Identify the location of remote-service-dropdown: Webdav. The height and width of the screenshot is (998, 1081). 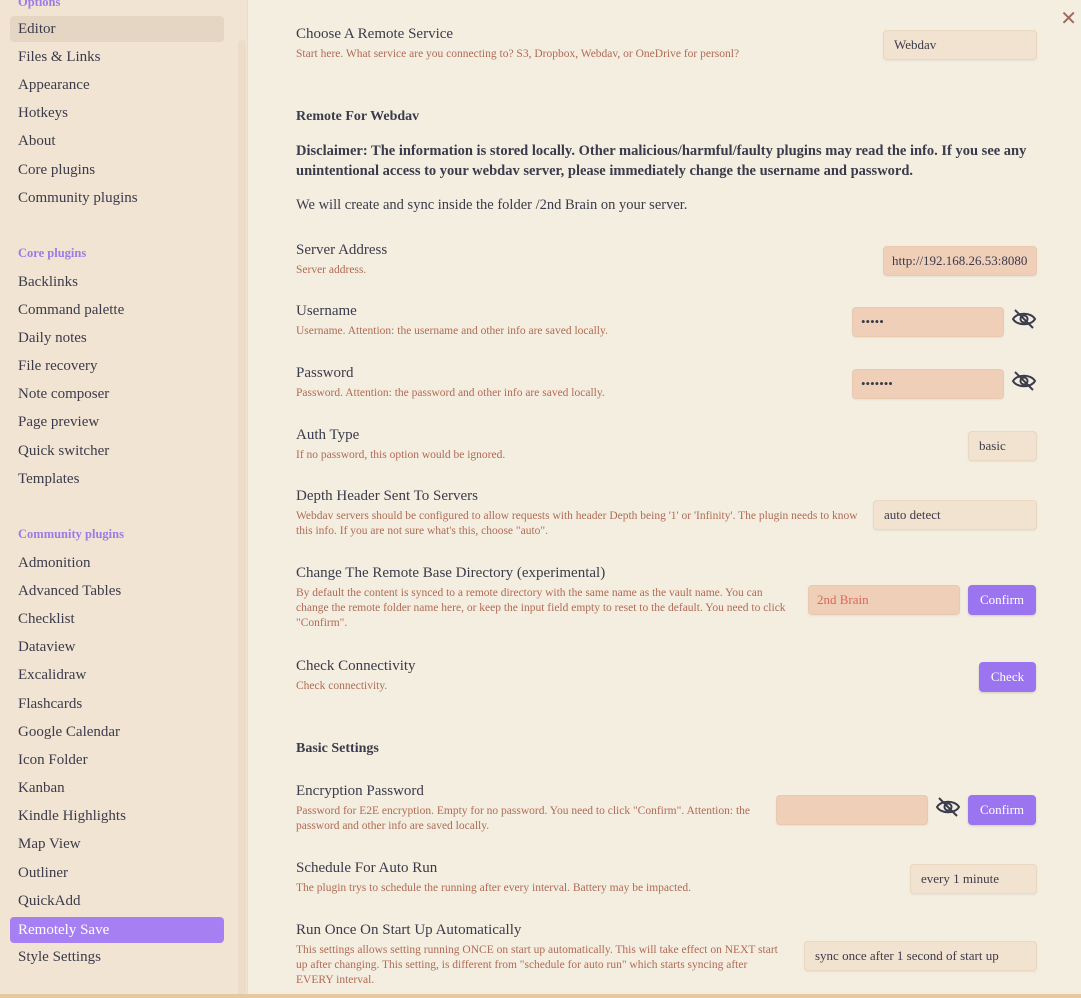
(960, 45).